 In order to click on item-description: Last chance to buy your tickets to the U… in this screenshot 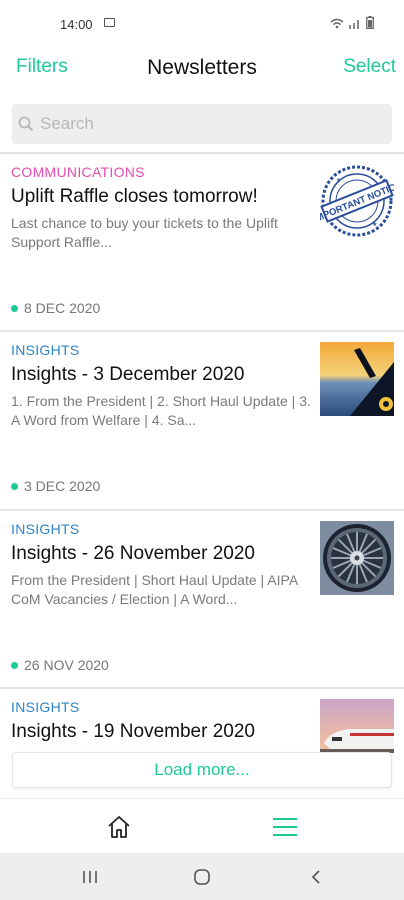, I will do `click(144, 232)`.